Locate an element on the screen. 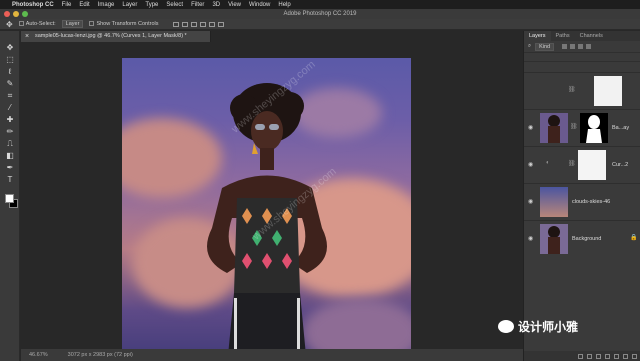 The image size is (640, 361). tab-channels: Channels is located at coordinates (591, 36).